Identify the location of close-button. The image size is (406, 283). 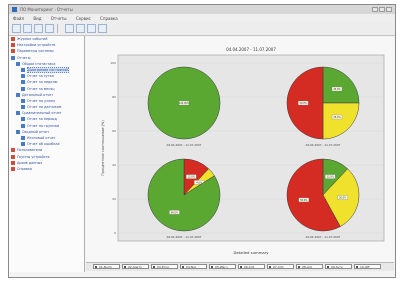
(389, 9).